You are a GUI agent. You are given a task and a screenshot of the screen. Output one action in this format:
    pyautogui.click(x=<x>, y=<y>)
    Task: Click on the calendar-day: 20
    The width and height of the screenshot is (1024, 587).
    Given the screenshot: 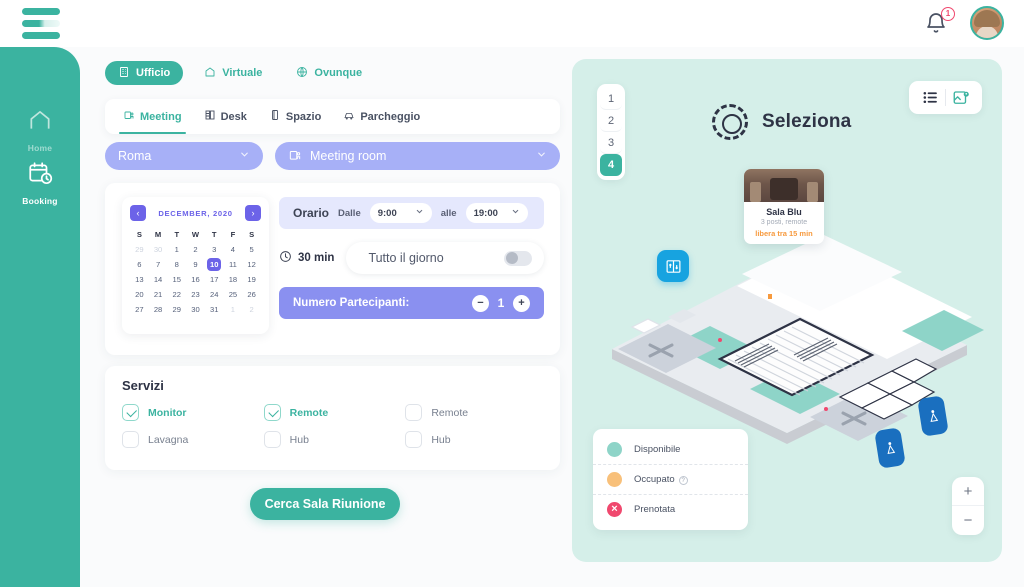 What is the action you would take?
    pyautogui.click(x=139, y=294)
    